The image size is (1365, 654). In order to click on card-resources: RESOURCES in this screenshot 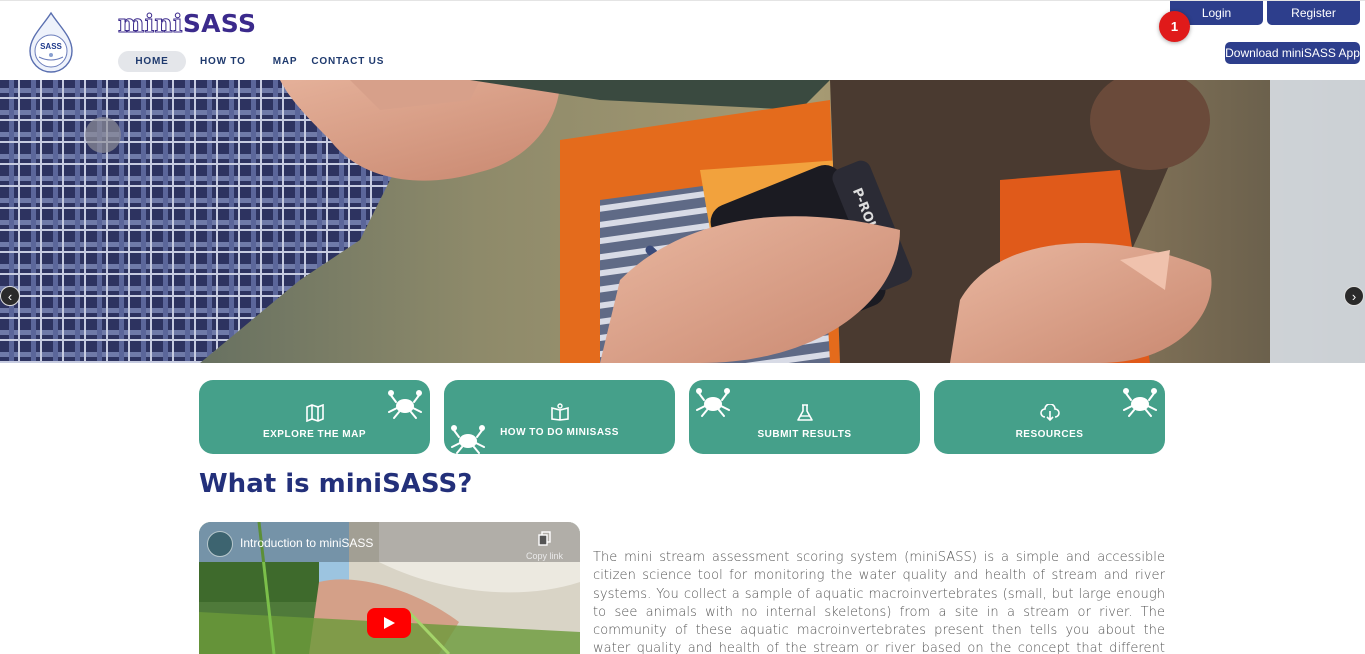, I will do `click(1049, 417)`.